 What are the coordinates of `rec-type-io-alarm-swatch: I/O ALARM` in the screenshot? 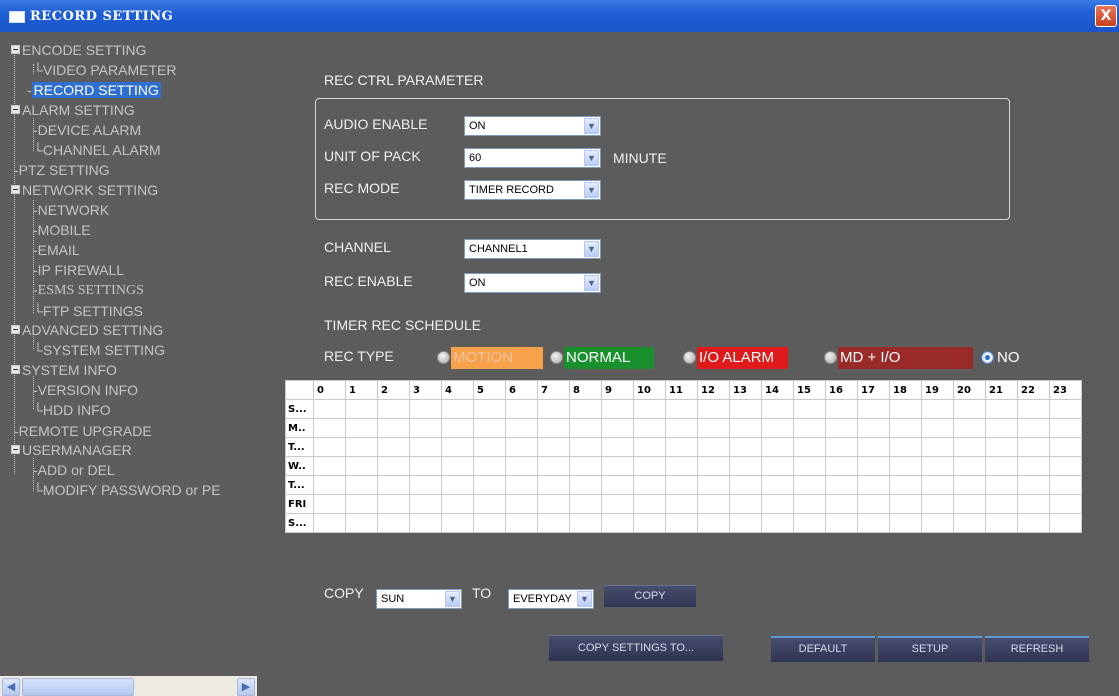 It's located at (742, 358).